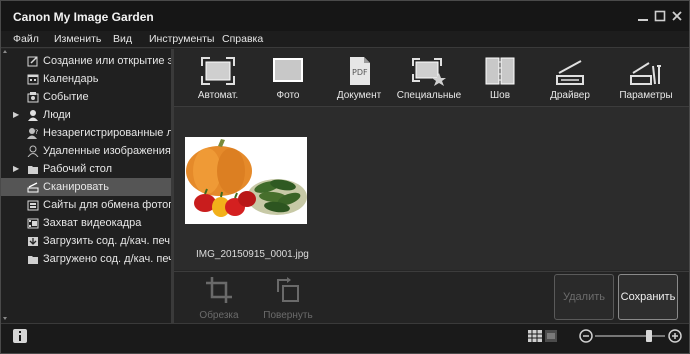 The height and width of the screenshot is (354, 690). Describe the element at coordinates (122, 39) in the screenshot. I see `menu-view: Вид` at that location.